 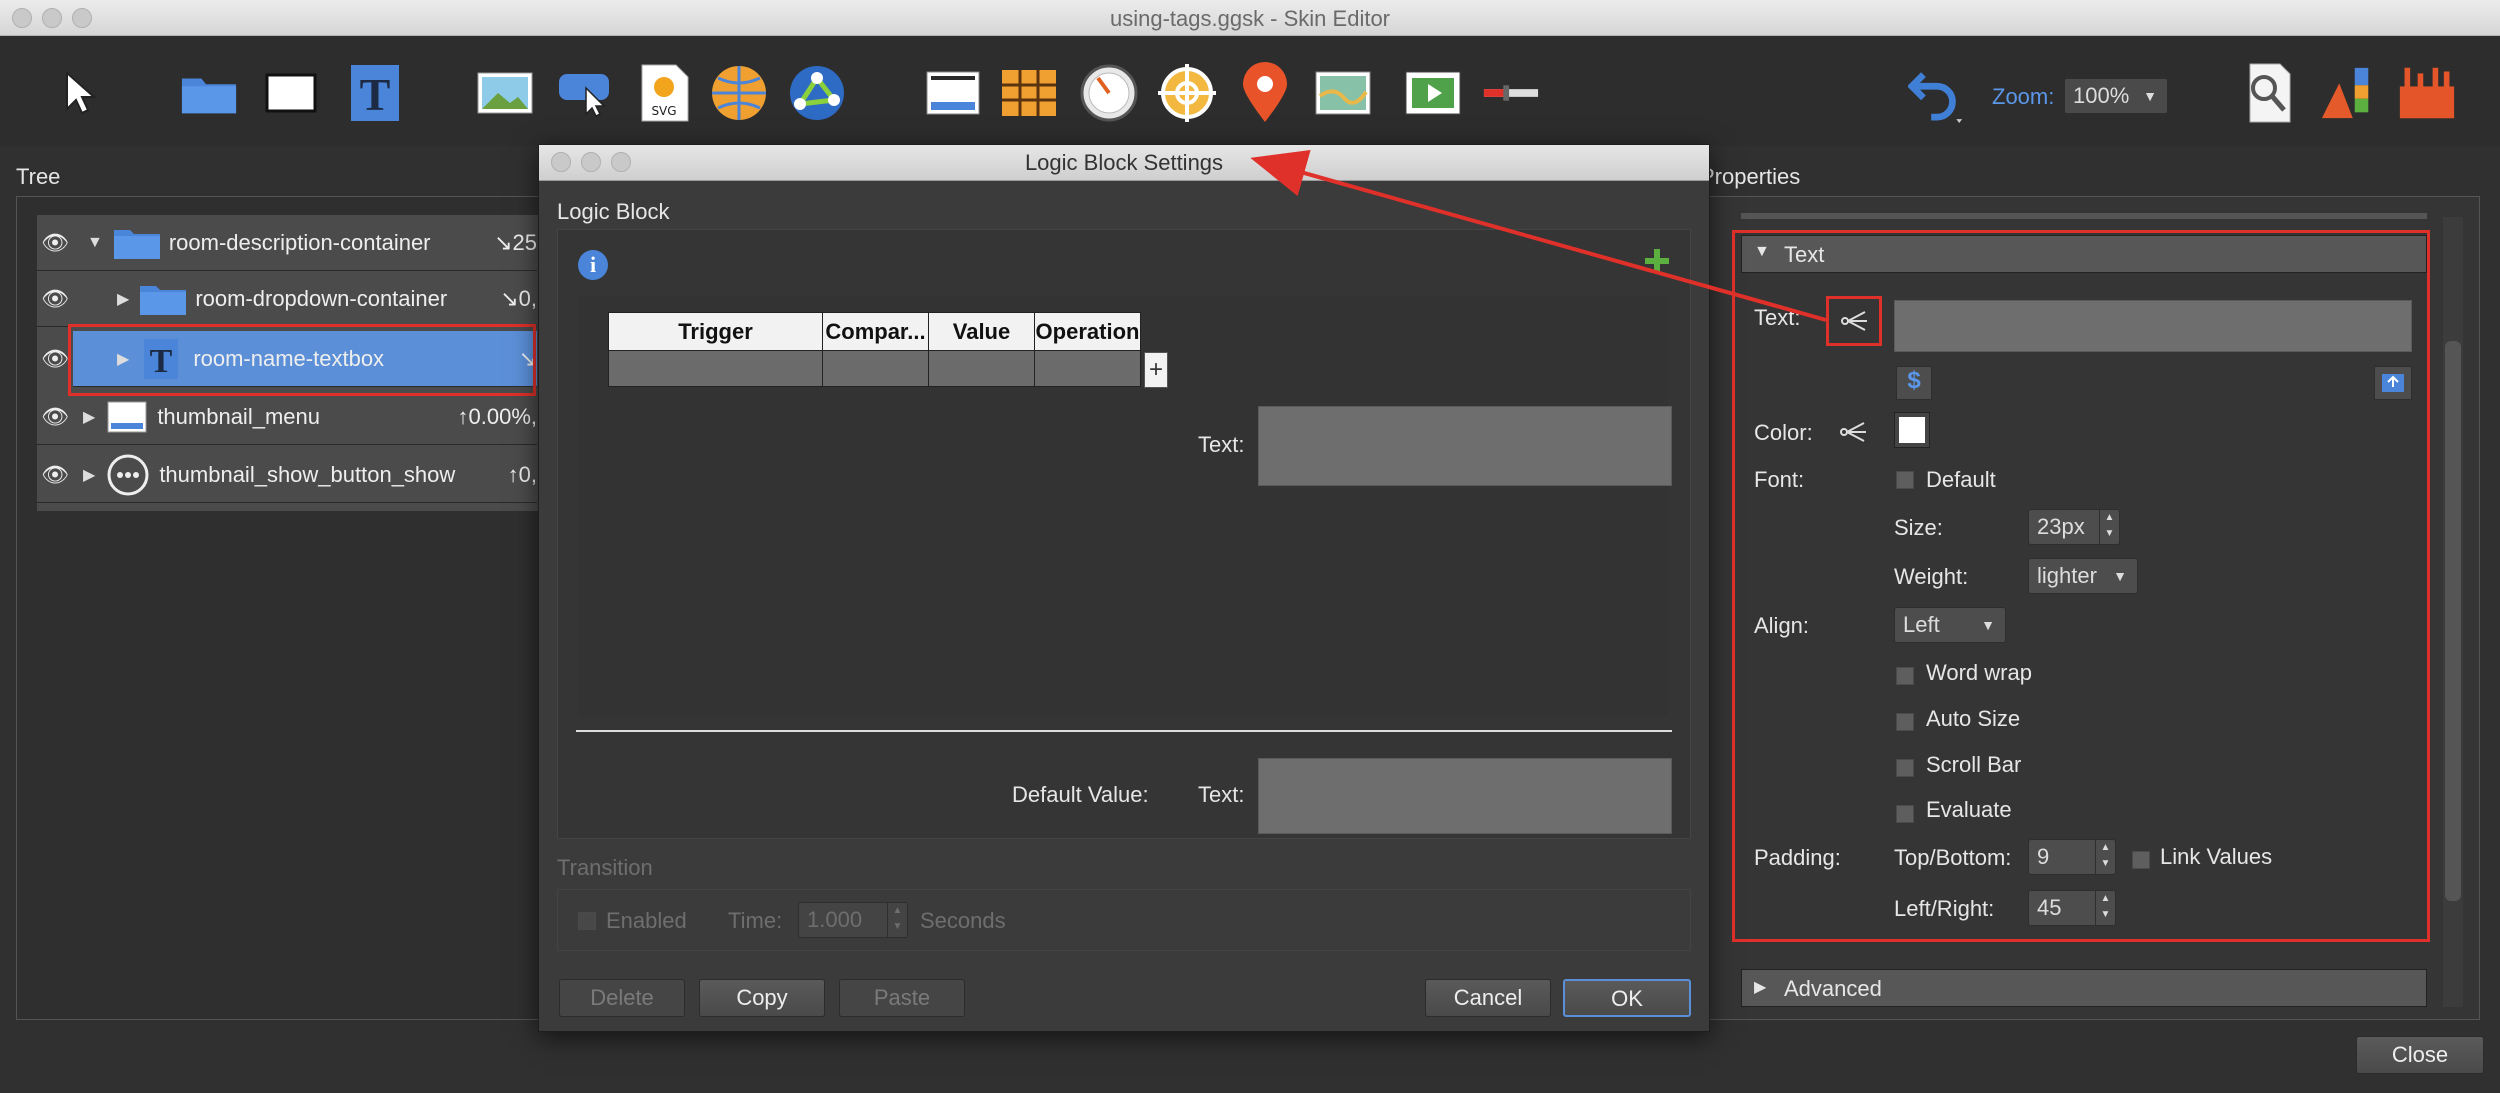 I want to click on logic-text-field, so click(x=1465, y=446).